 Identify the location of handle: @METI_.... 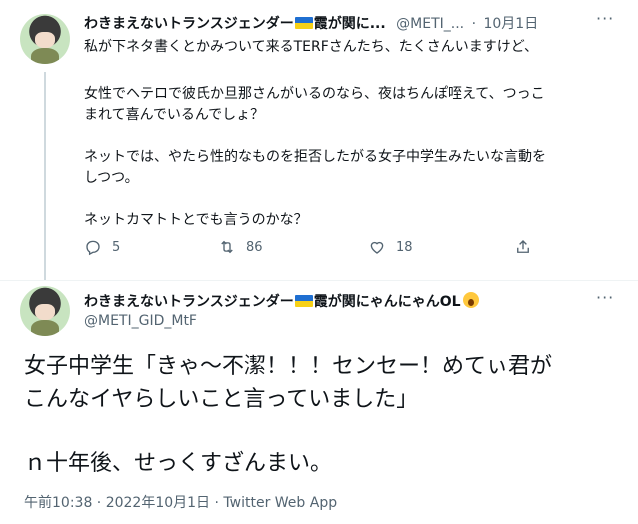
(430, 24).